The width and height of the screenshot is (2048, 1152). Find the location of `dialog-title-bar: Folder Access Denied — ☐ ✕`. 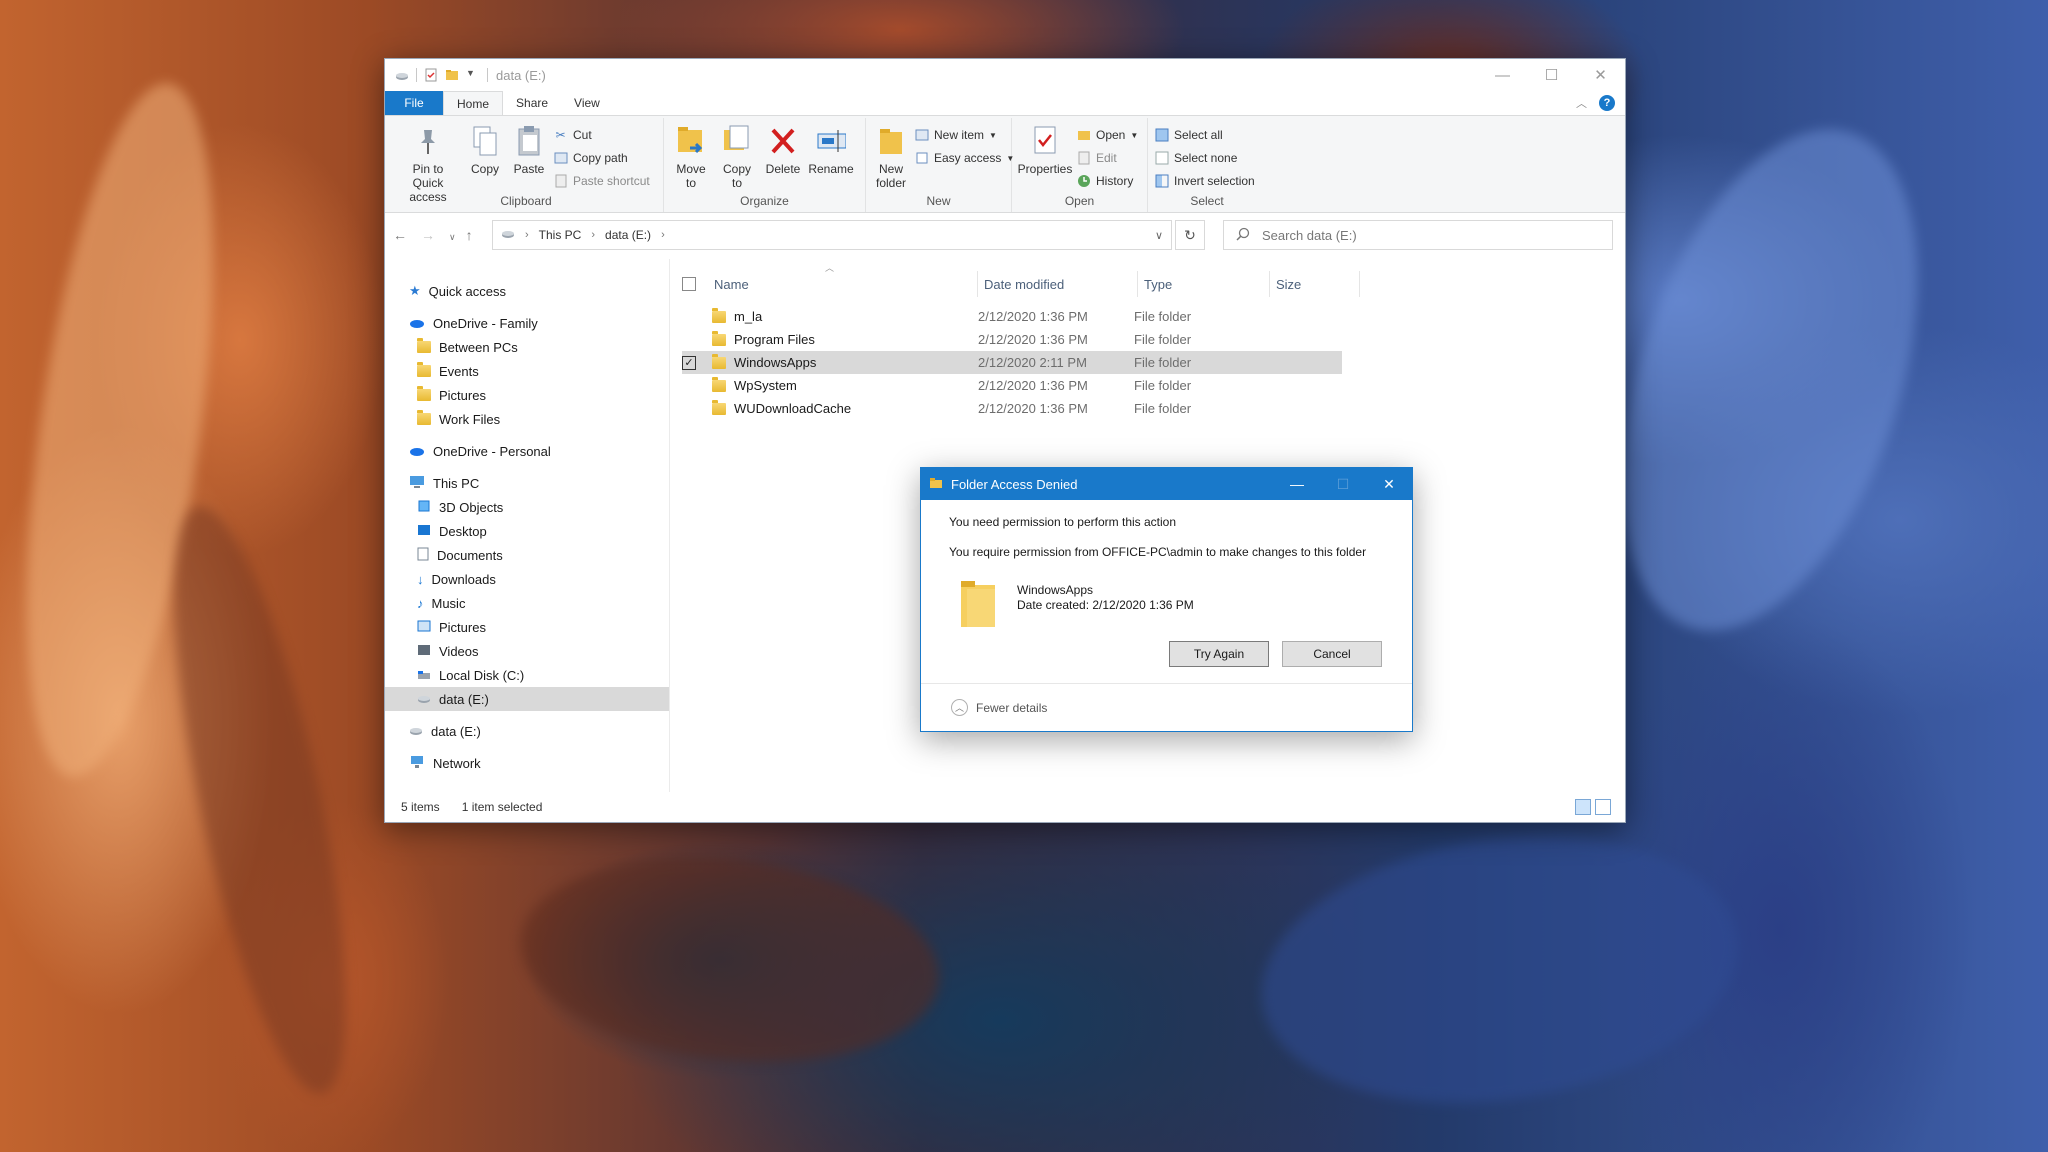

dialog-title-bar: Folder Access Denied — ☐ ✕ is located at coordinates (1166, 484).